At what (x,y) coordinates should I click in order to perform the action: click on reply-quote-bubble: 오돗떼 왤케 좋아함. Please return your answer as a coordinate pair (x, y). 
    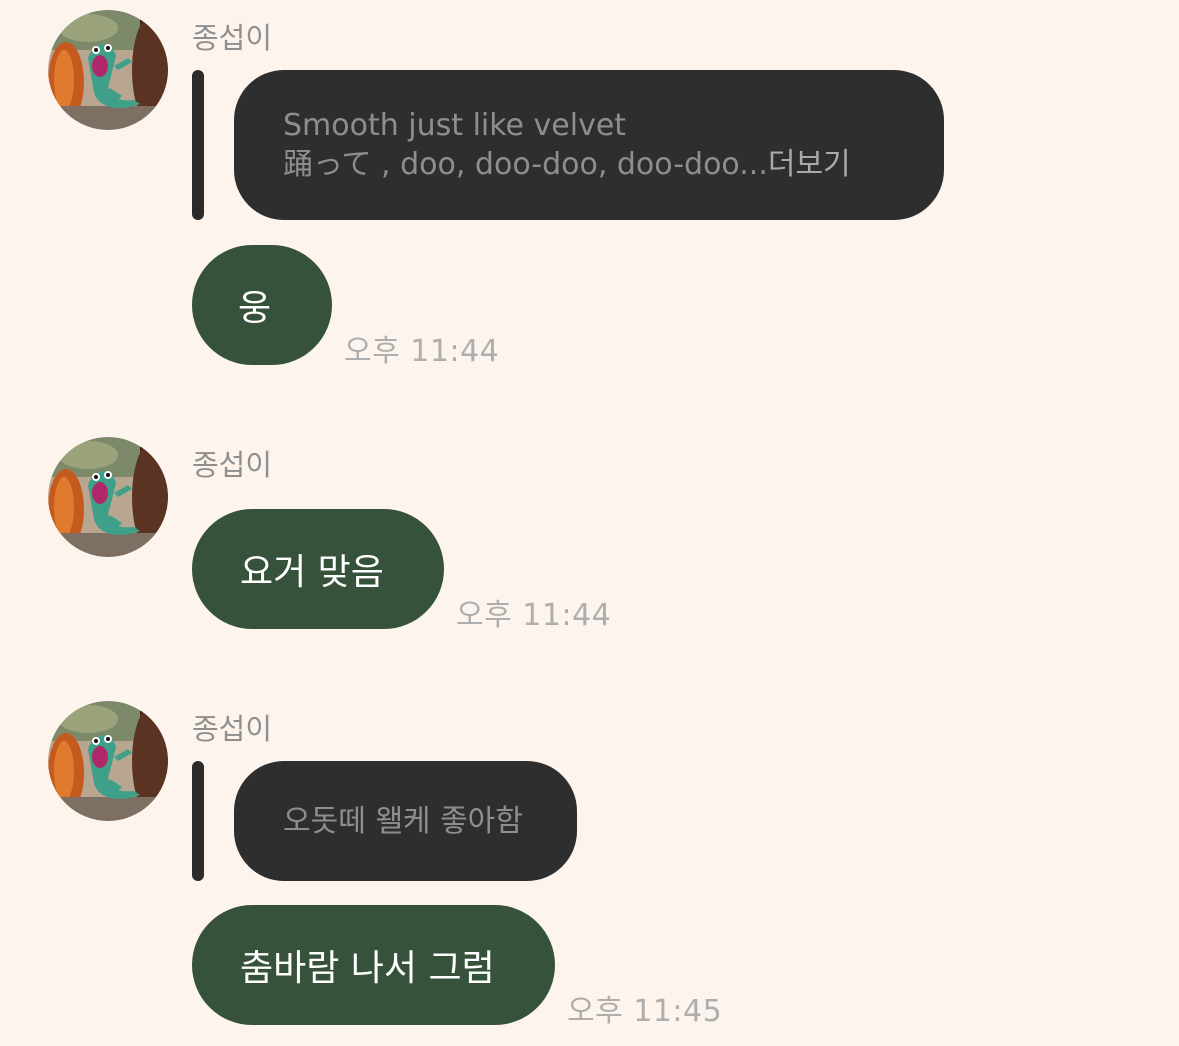
    Looking at the image, I should click on (405, 821).